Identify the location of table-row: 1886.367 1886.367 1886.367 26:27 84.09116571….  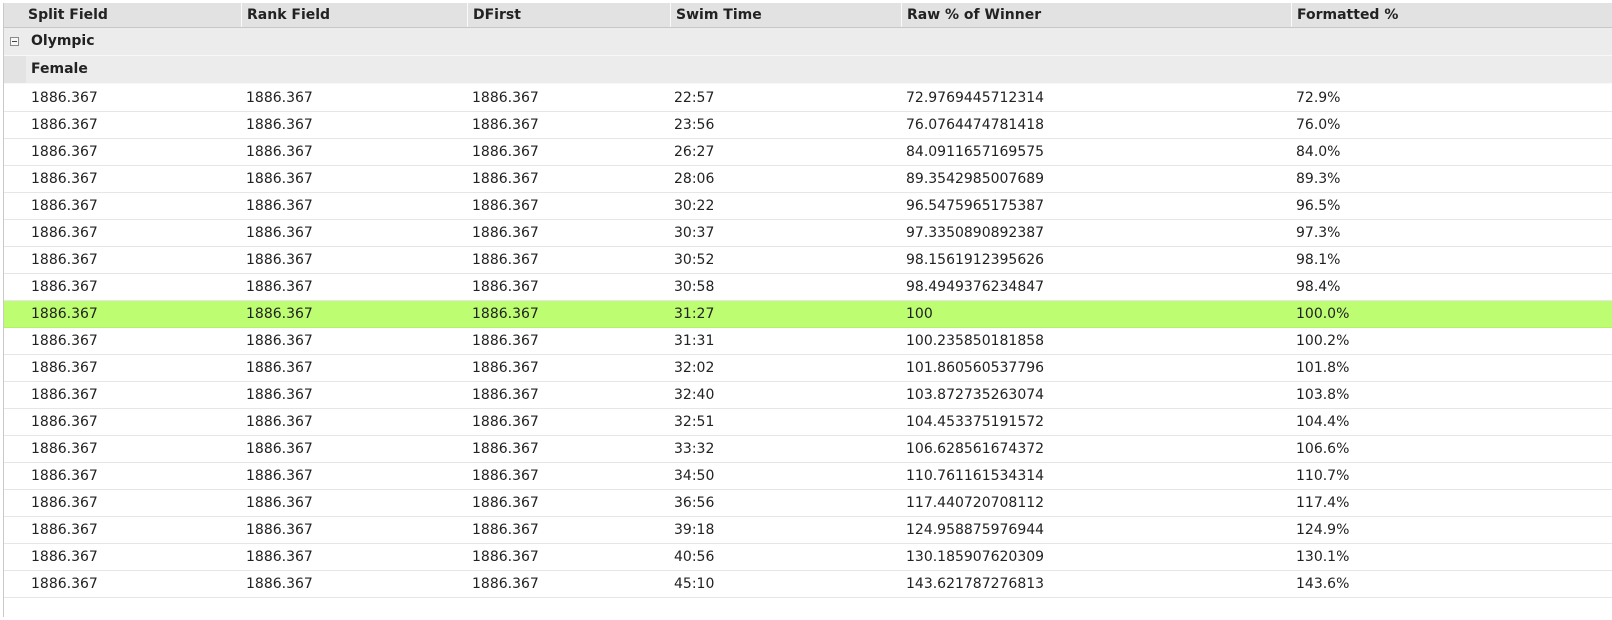
(808, 152).